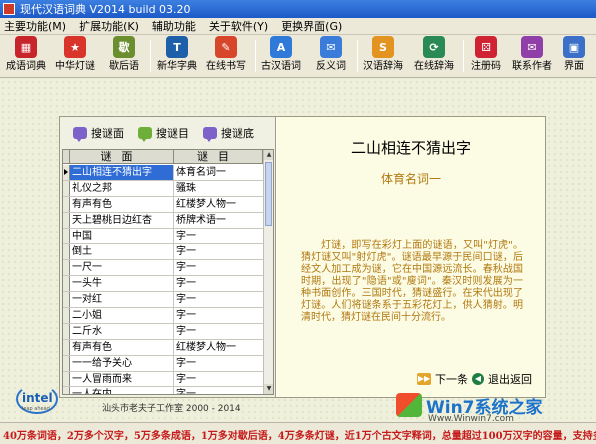 The height and width of the screenshot is (444, 596). What do you see at coordinates (311, 26) in the screenshot?
I see `menu-change-interface: 更换界面(G)` at bounding box center [311, 26].